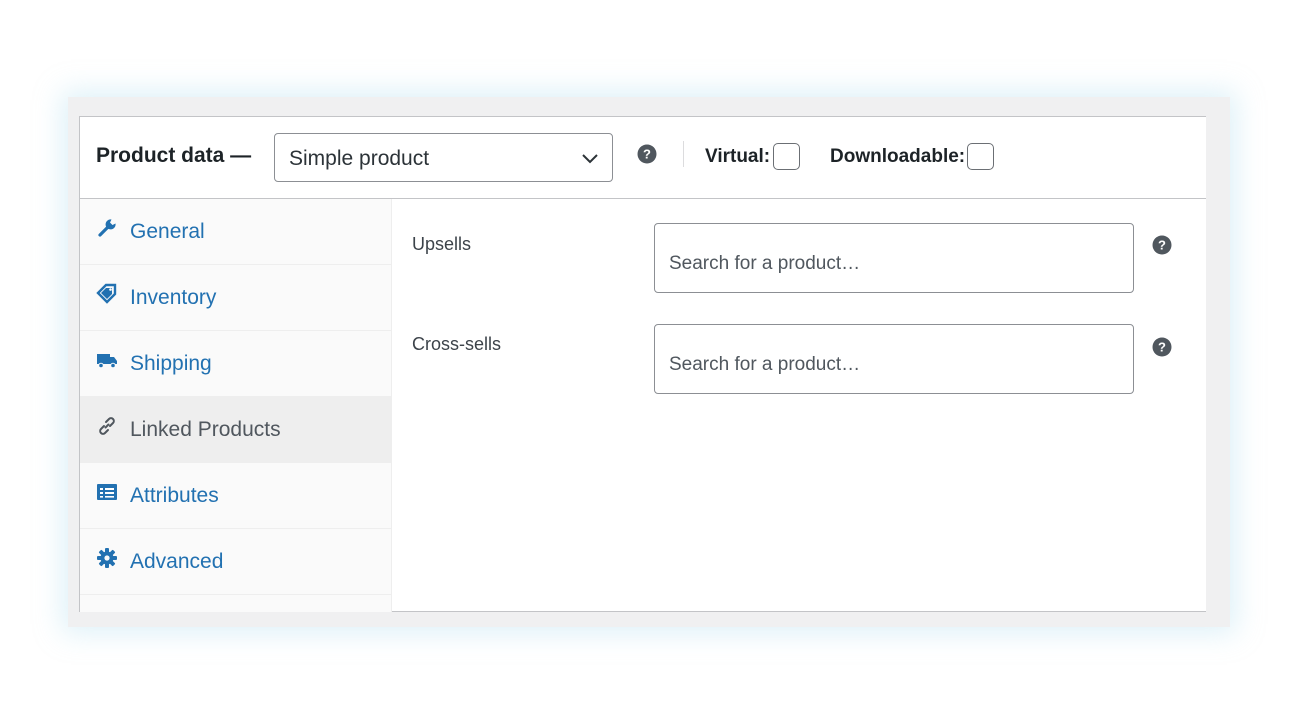 Image resolution: width=1300 pixels, height=702 pixels. What do you see at coordinates (107, 558) in the screenshot?
I see `gear-icon` at bounding box center [107, 558].